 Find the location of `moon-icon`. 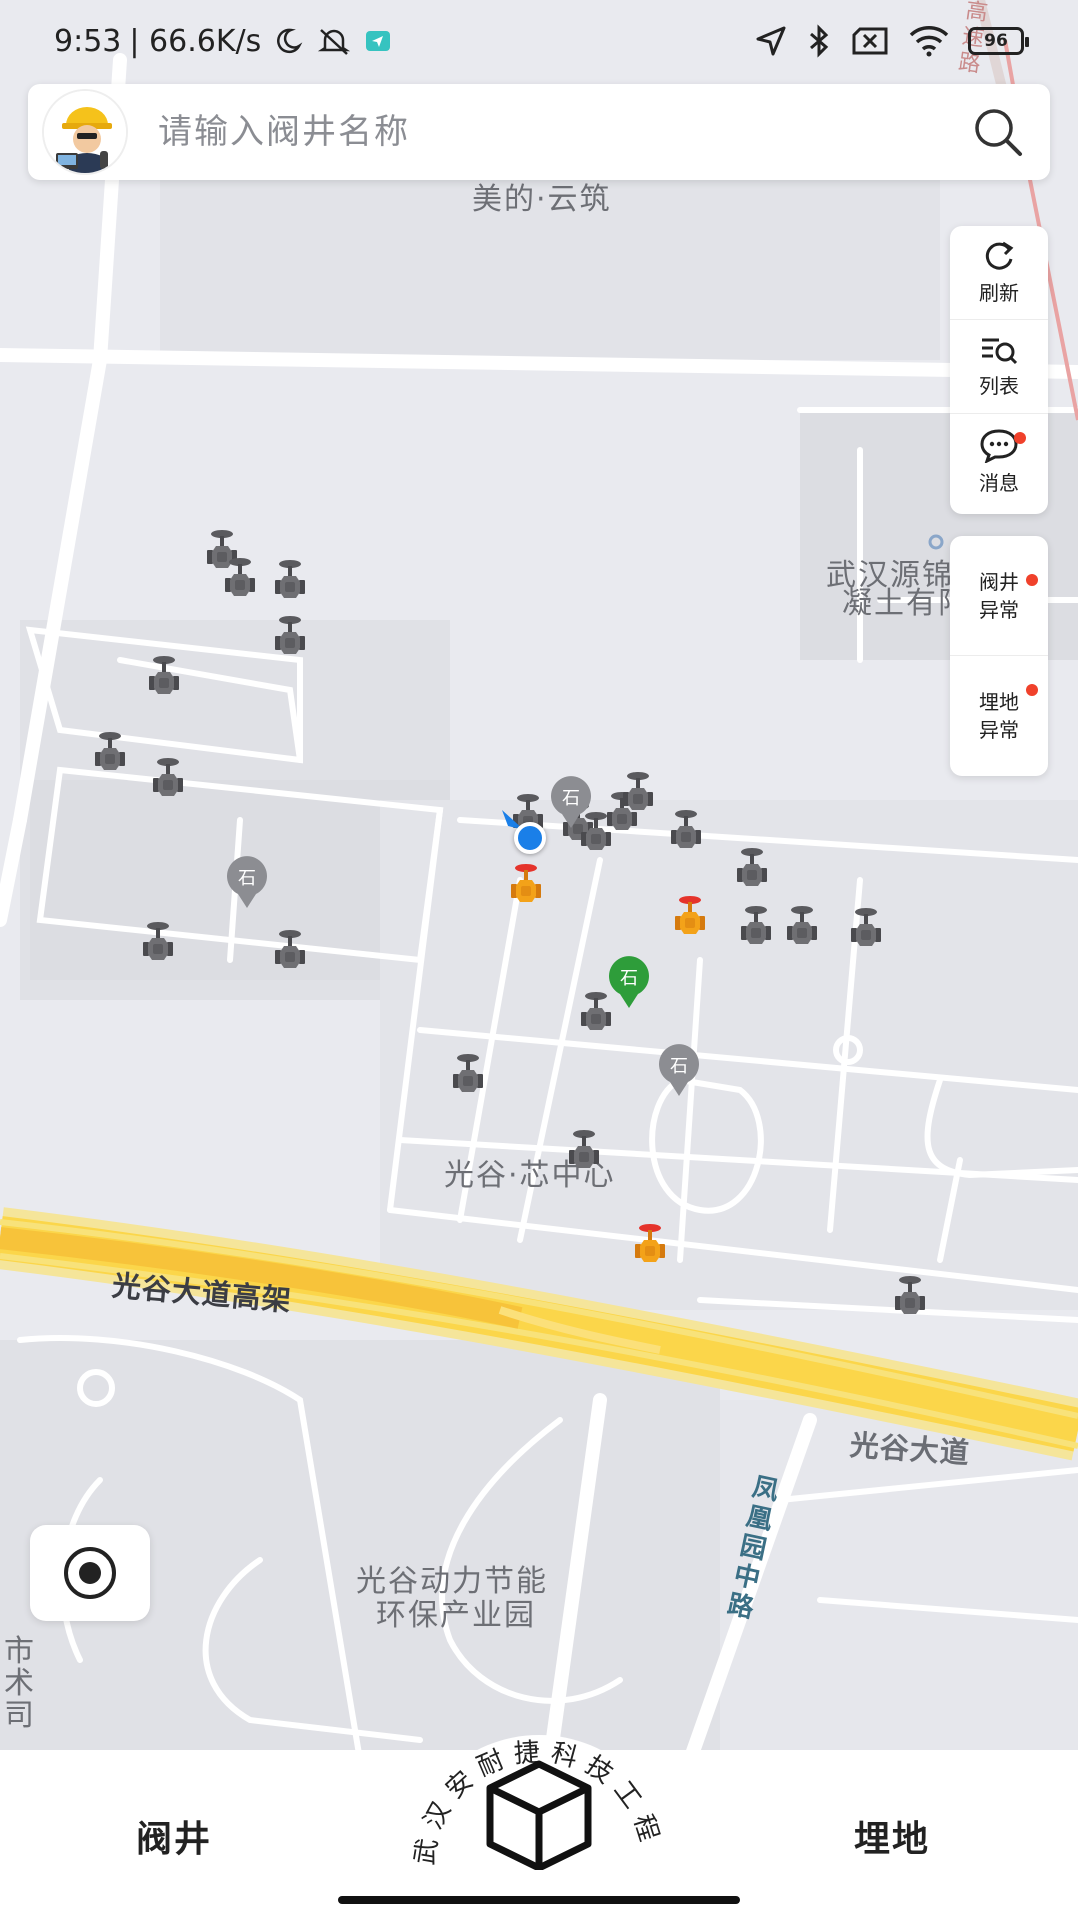

moon-icon is located at coordinates (290, 41).